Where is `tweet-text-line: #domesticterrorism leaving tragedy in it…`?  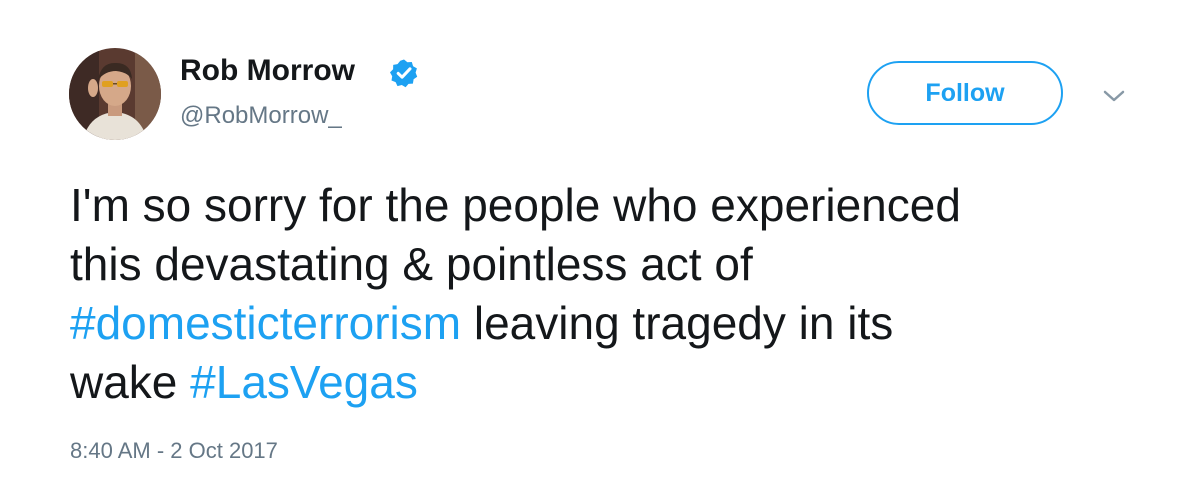 tweet-text-line: #domesticterrorism leaving tragedy in it… is located at coordinates (615, 323).